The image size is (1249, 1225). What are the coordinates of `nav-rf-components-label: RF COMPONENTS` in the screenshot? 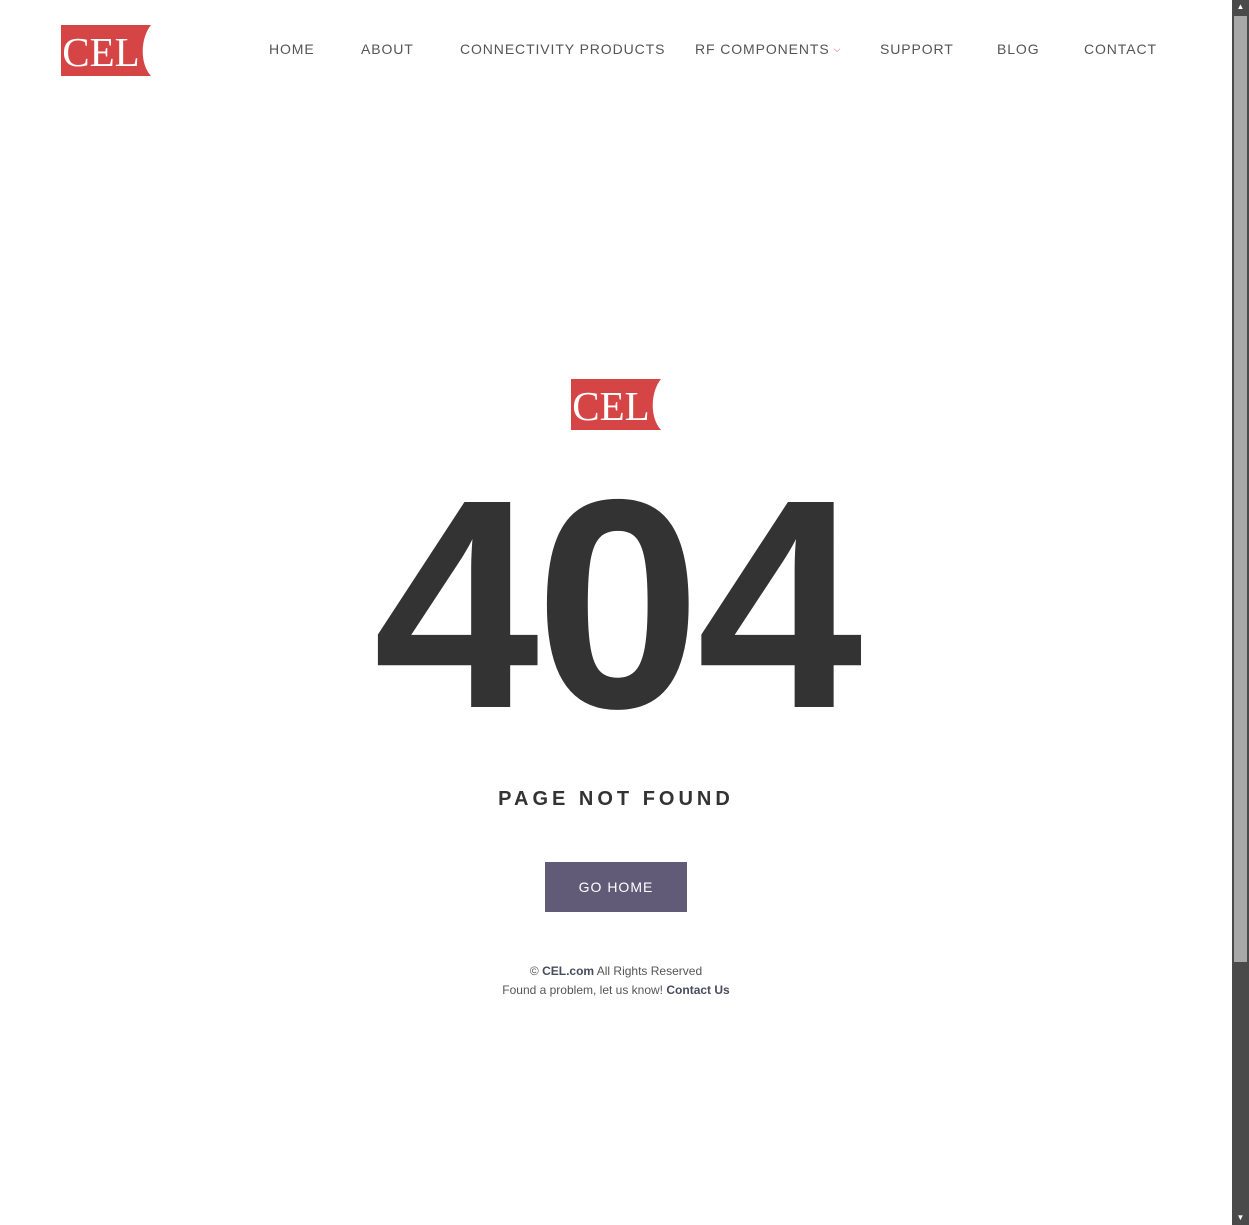 It's located at (762, 49).